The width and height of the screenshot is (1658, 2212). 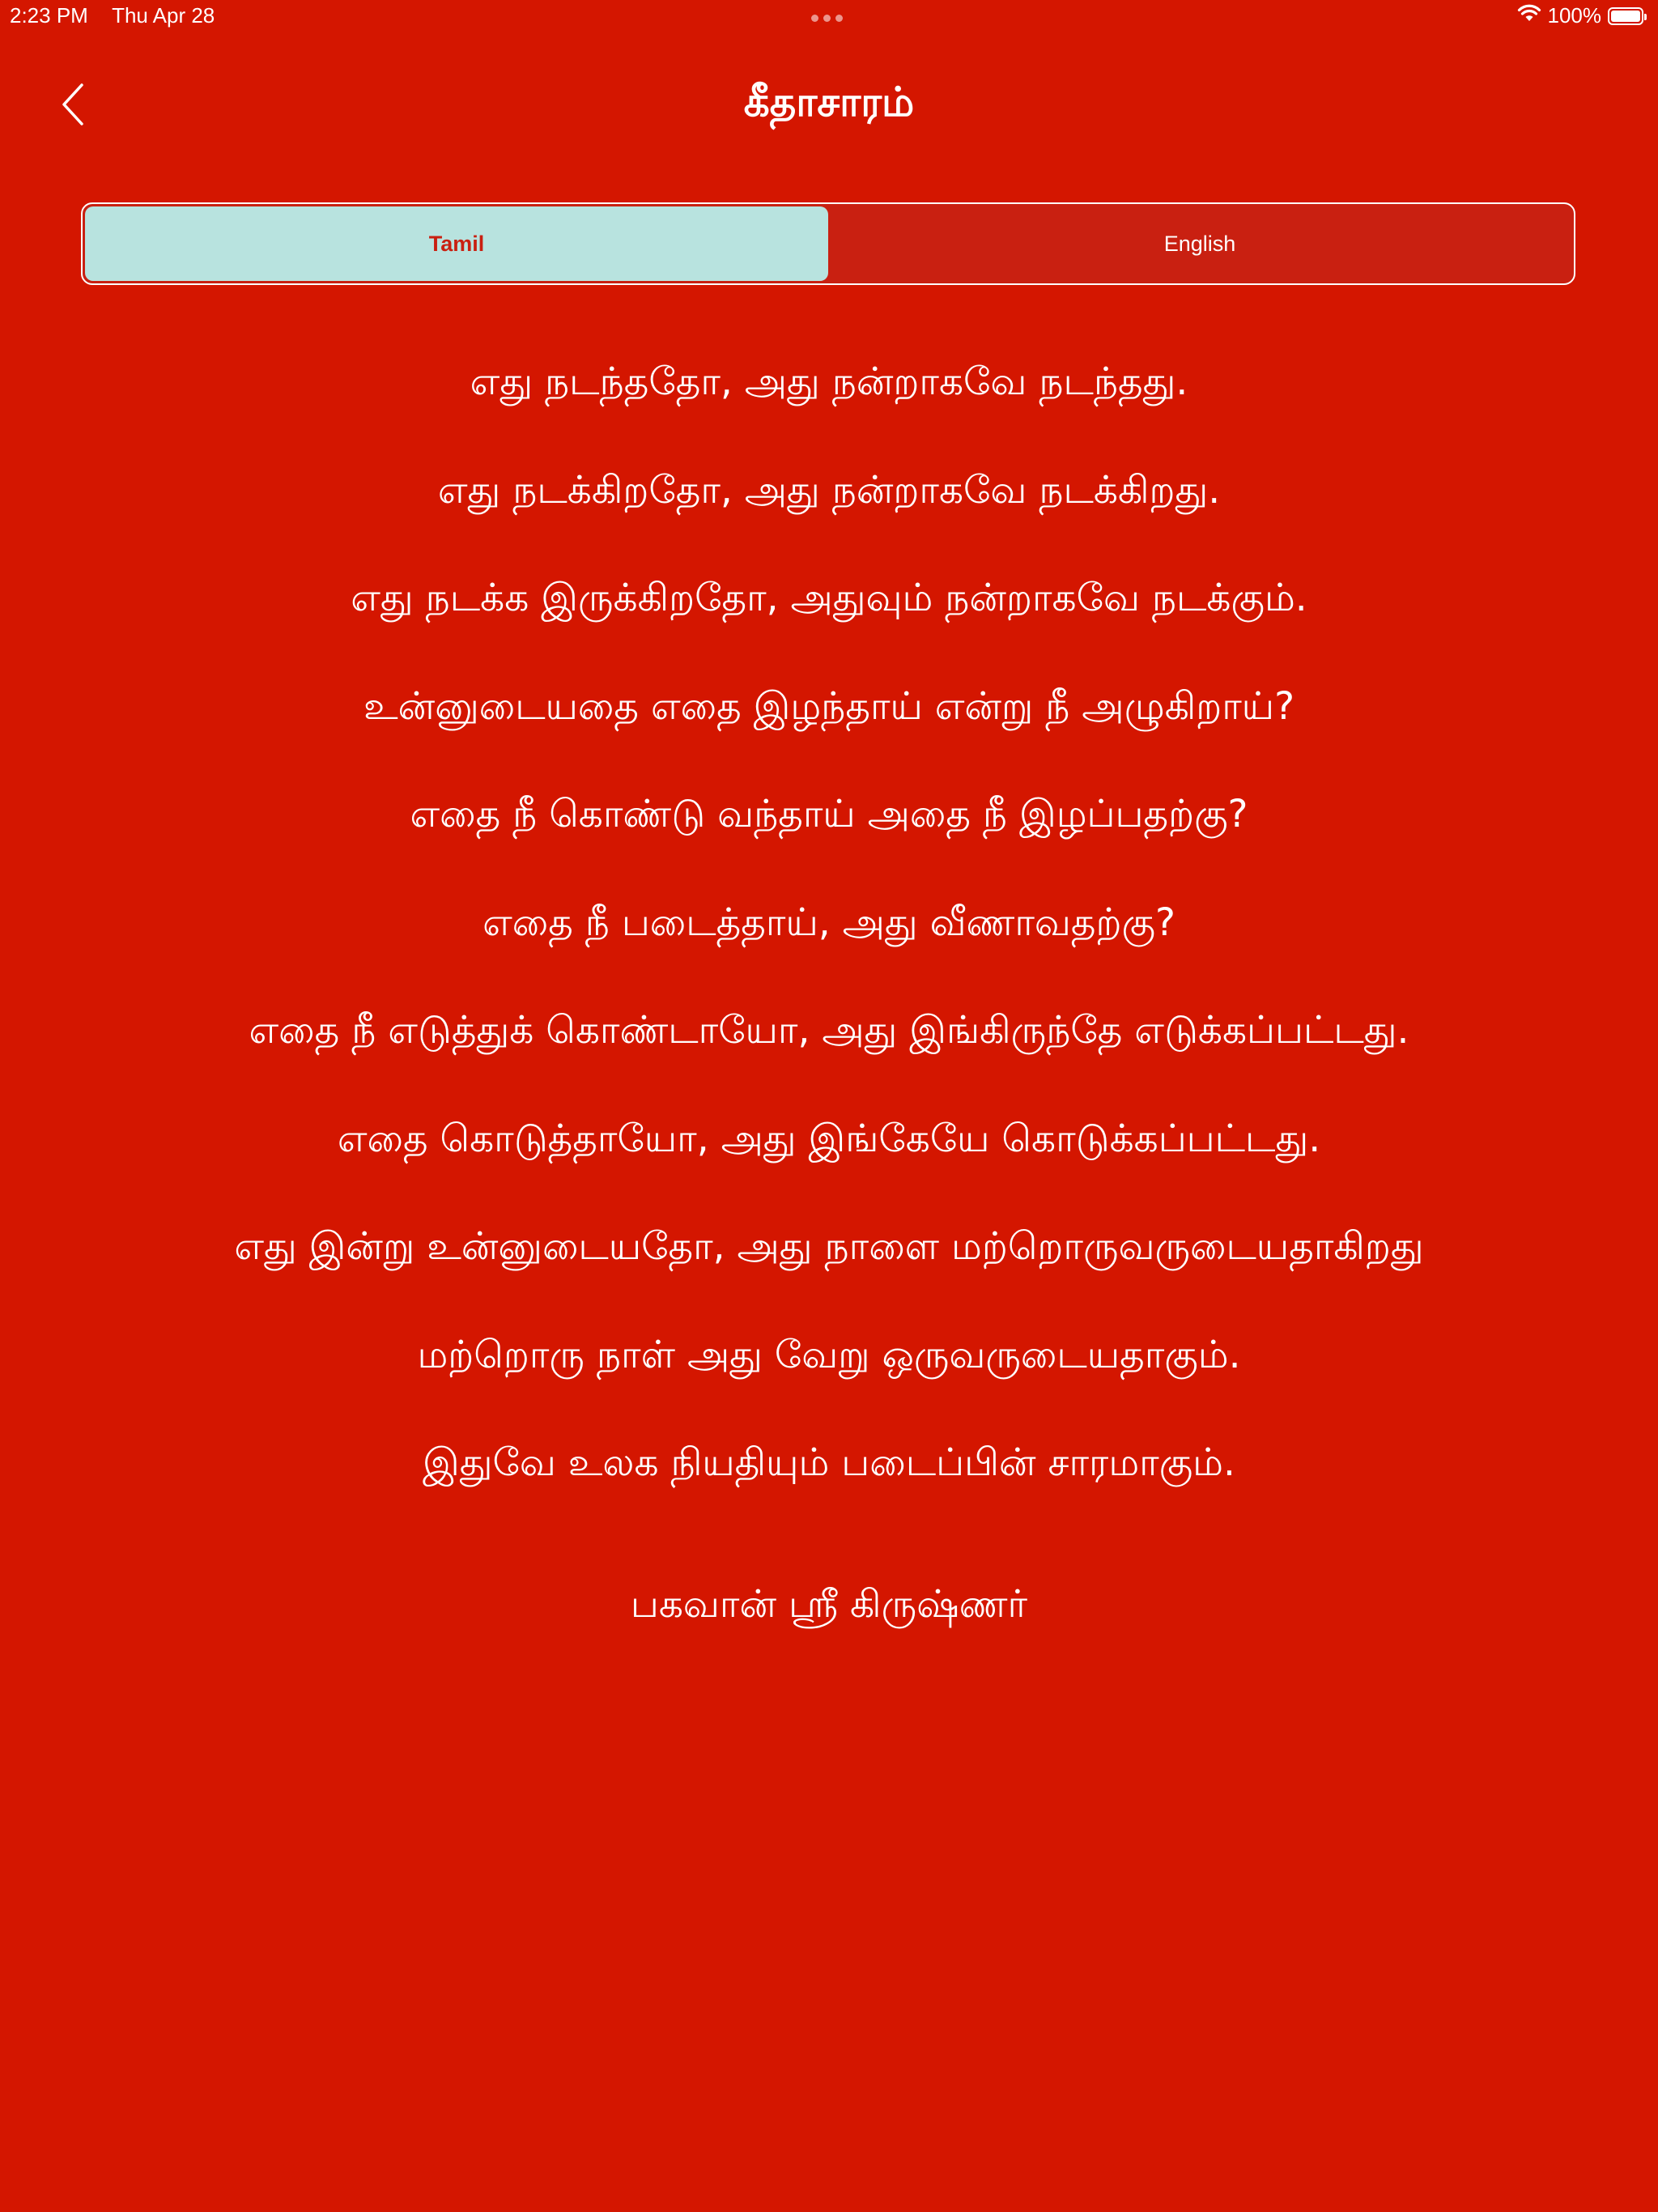 I want to click on battery-icon, so click(x=1627, y=16).